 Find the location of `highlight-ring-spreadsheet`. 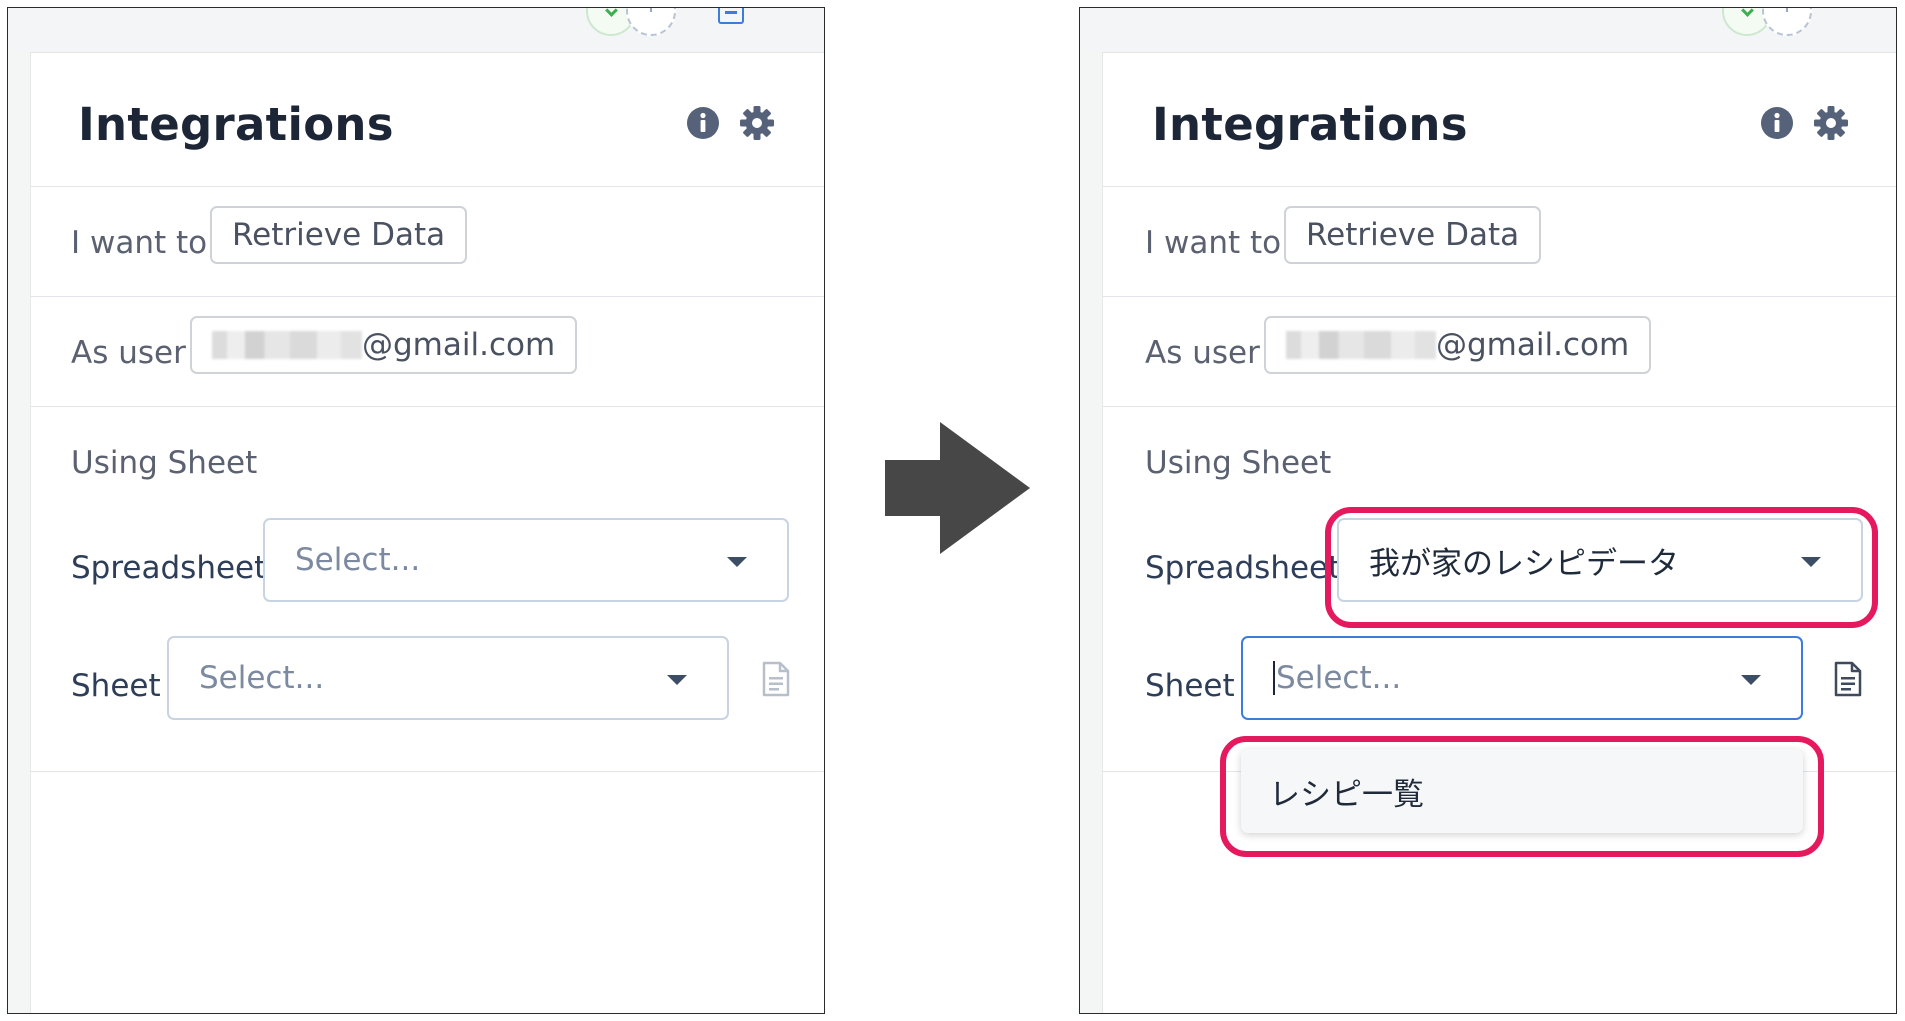

highlight-ring-spreadsheet is located at coordinates (1601, 567).